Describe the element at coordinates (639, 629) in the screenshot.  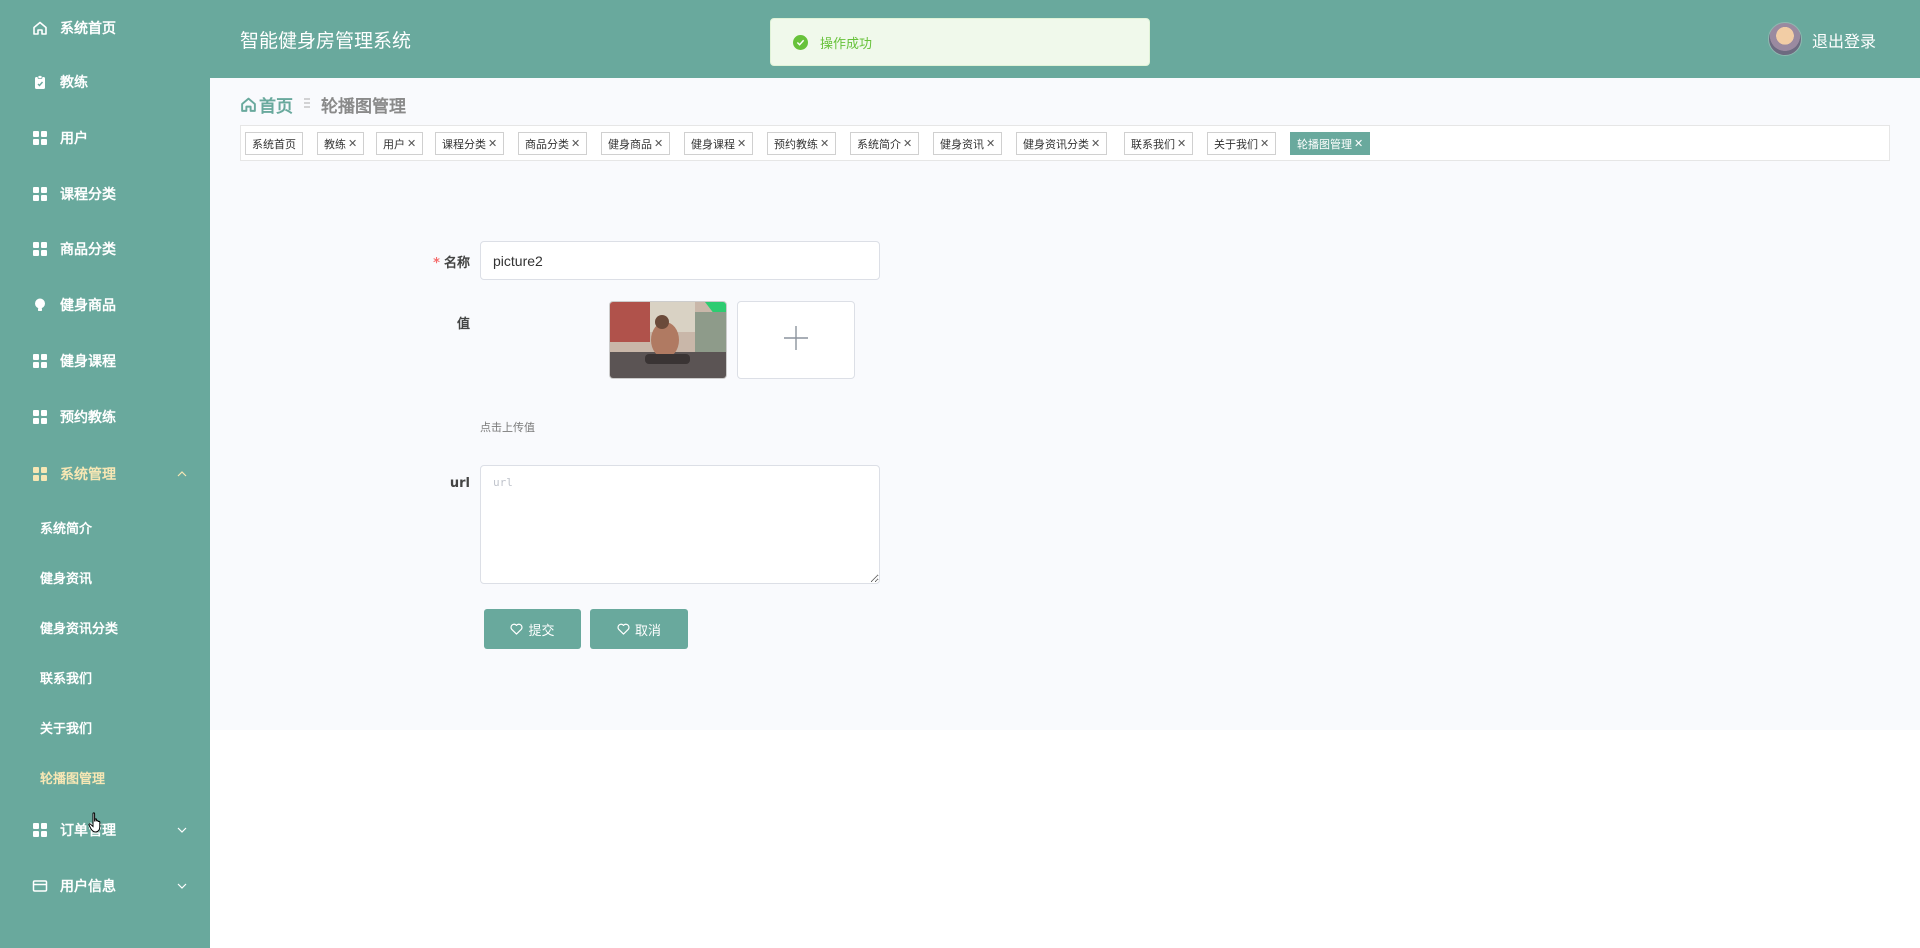
I see `cancel-button: 取消` at that location.